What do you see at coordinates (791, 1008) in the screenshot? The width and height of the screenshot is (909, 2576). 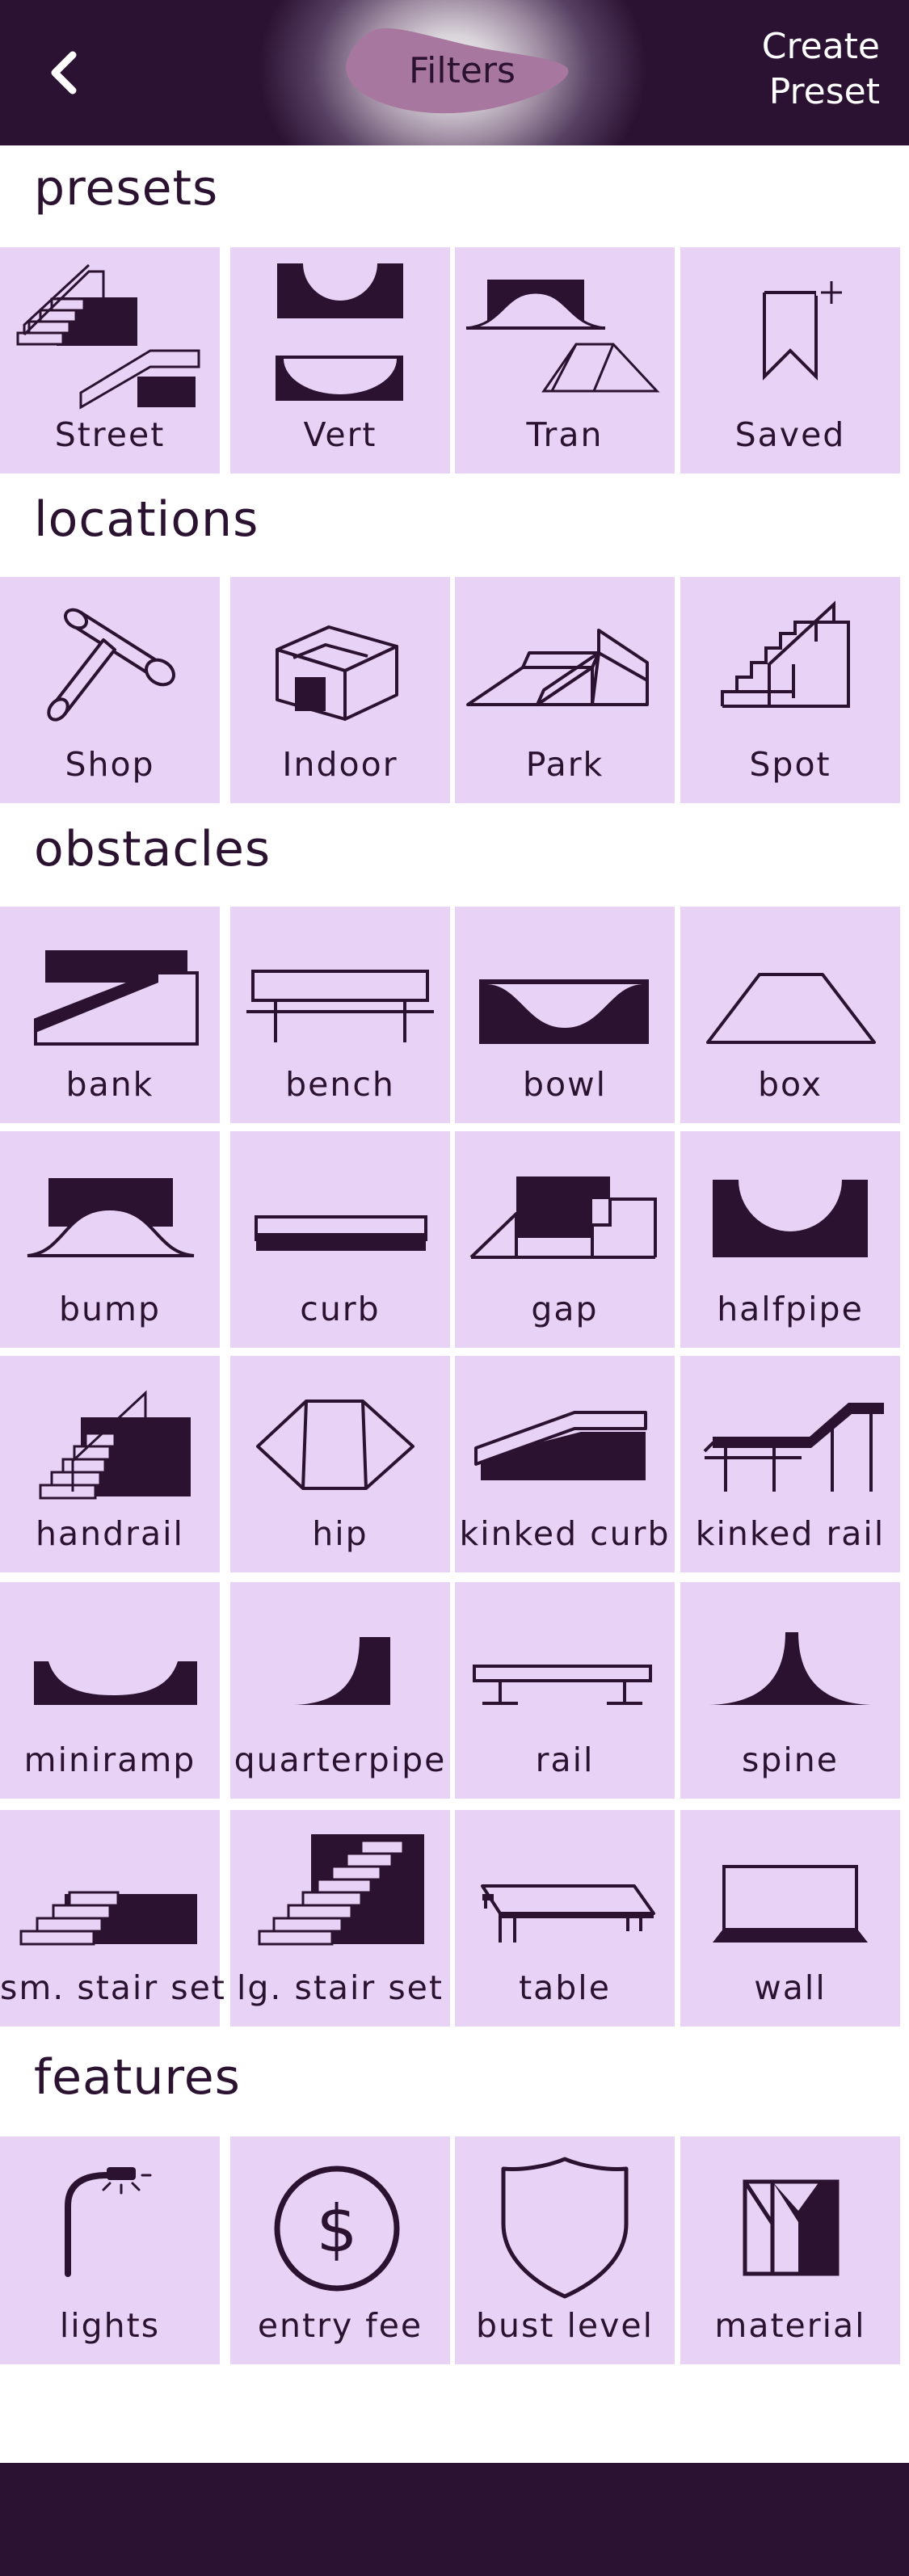 I see `box-icon` at bounding box center [791, 1008].